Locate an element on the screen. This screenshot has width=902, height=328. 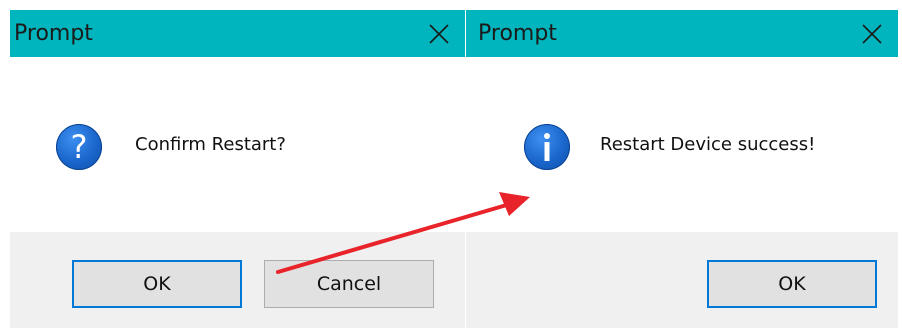
info-icon is located at coordinates (547, 147).